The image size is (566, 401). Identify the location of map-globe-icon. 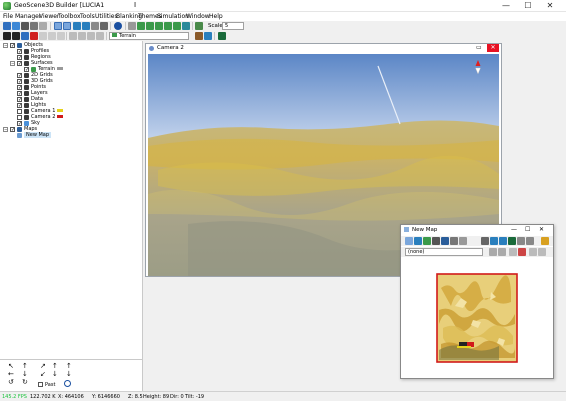
(512, 241).